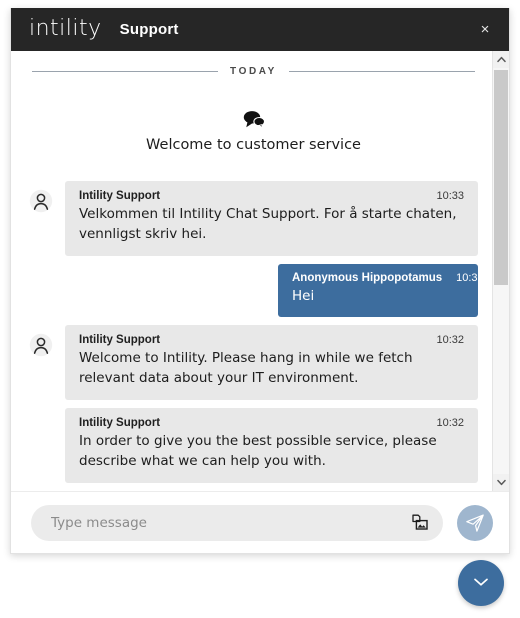 This screenshot has width=520, height=618. Describe the element at coordinates (419, 523) in the screenshot. I see `insert-image-icon` at that location.